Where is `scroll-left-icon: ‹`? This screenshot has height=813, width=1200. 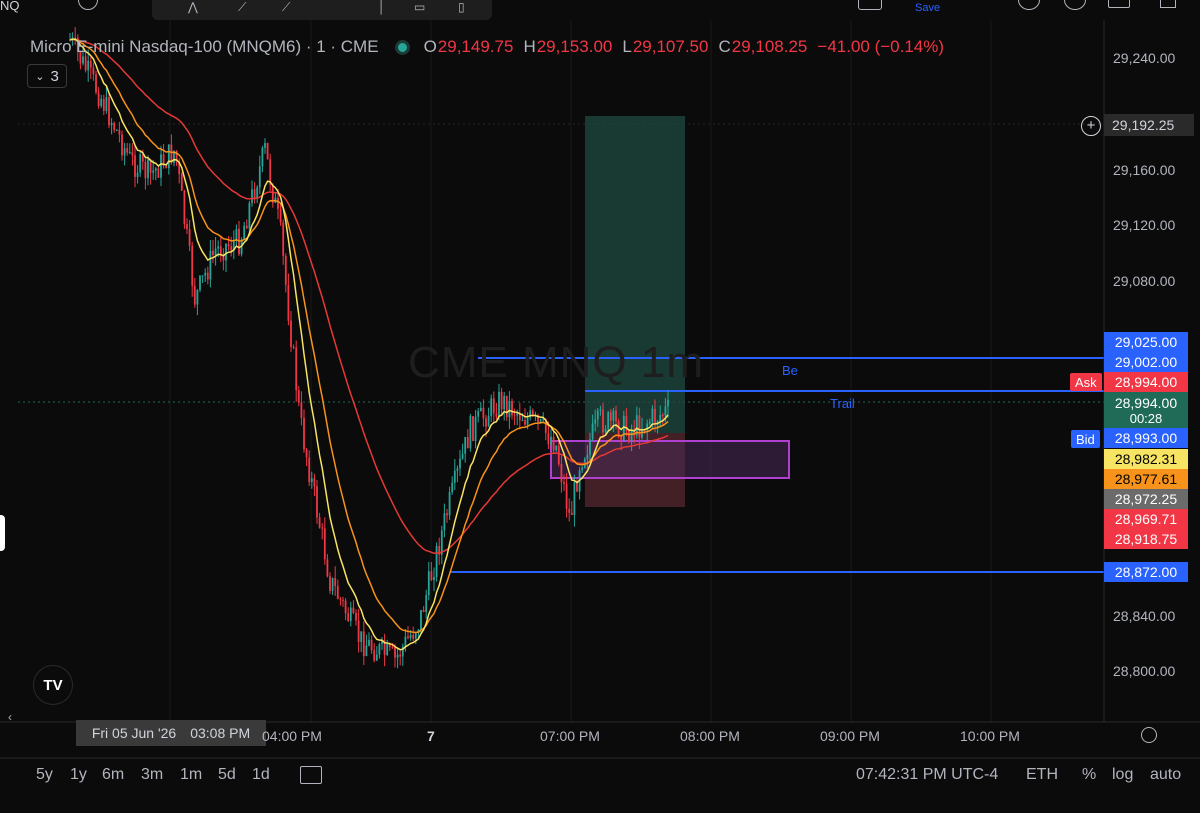
scroll-left-icon: ‹ is located at coordinates (10, 717).